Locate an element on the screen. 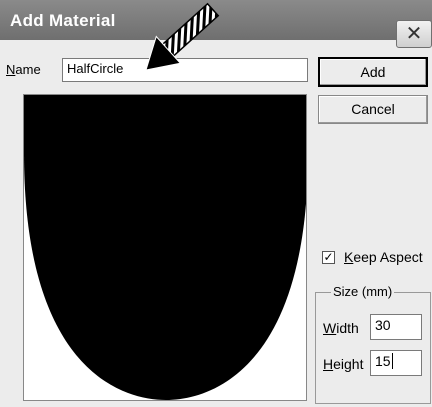 The height and width of the screenshot is (407, 432). width-input: 30 is located at coordinates (396, 327).